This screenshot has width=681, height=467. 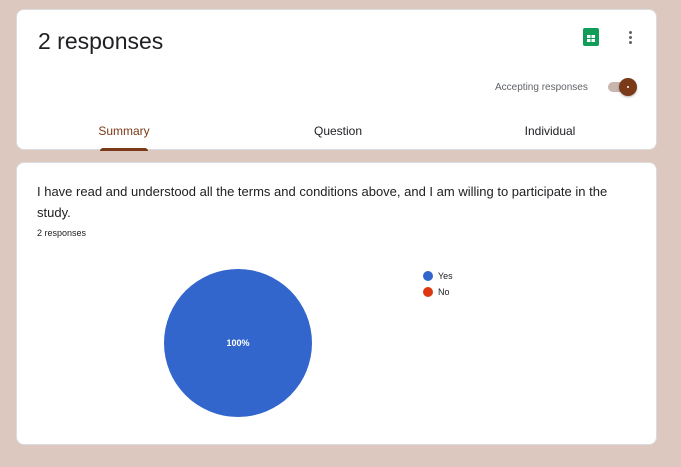 I want to click on legend-item-no: No, so click(x=438, y=292).